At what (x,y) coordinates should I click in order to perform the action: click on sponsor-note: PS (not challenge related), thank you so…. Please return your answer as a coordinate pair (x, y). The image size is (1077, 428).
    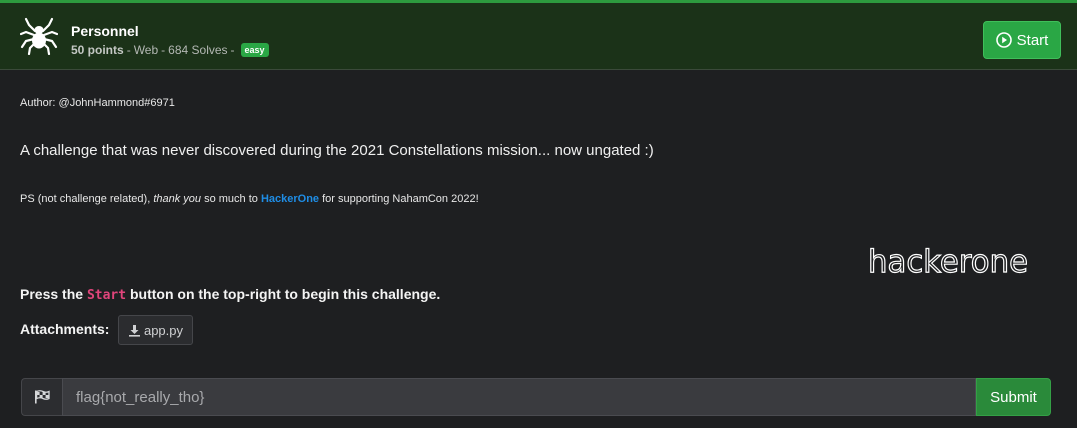
    Looking at the image, I should click on (249, 199).